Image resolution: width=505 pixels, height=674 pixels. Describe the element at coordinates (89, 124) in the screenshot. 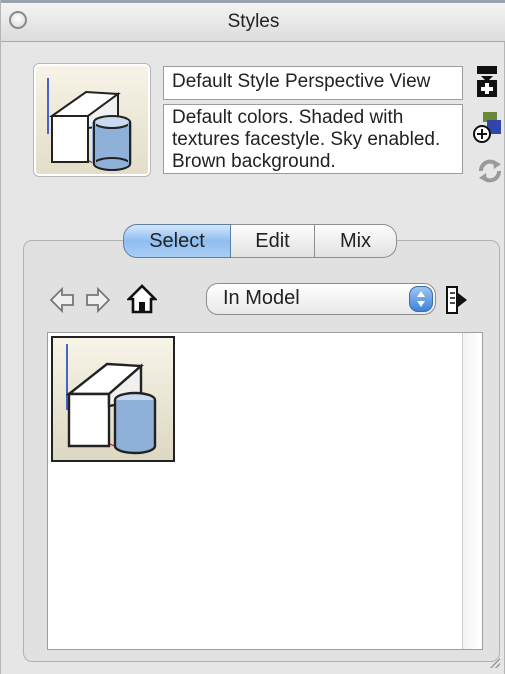

I see `model-preview-image` at that location.